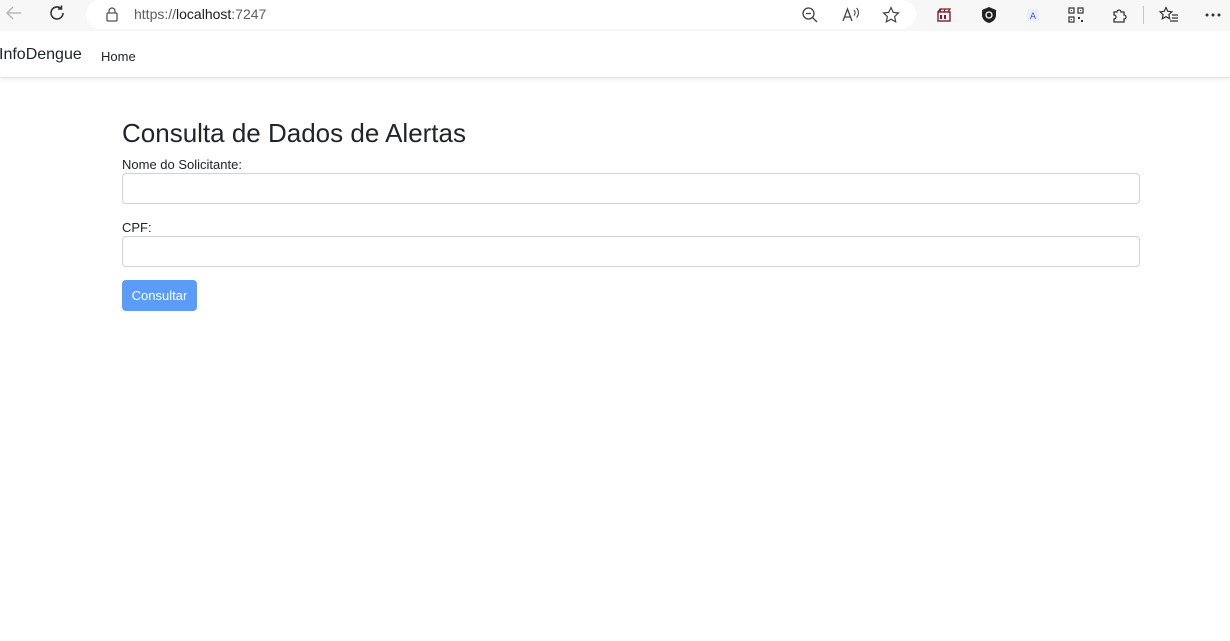  I want to click on brand-link: InfoDengue, so click(41, 55).